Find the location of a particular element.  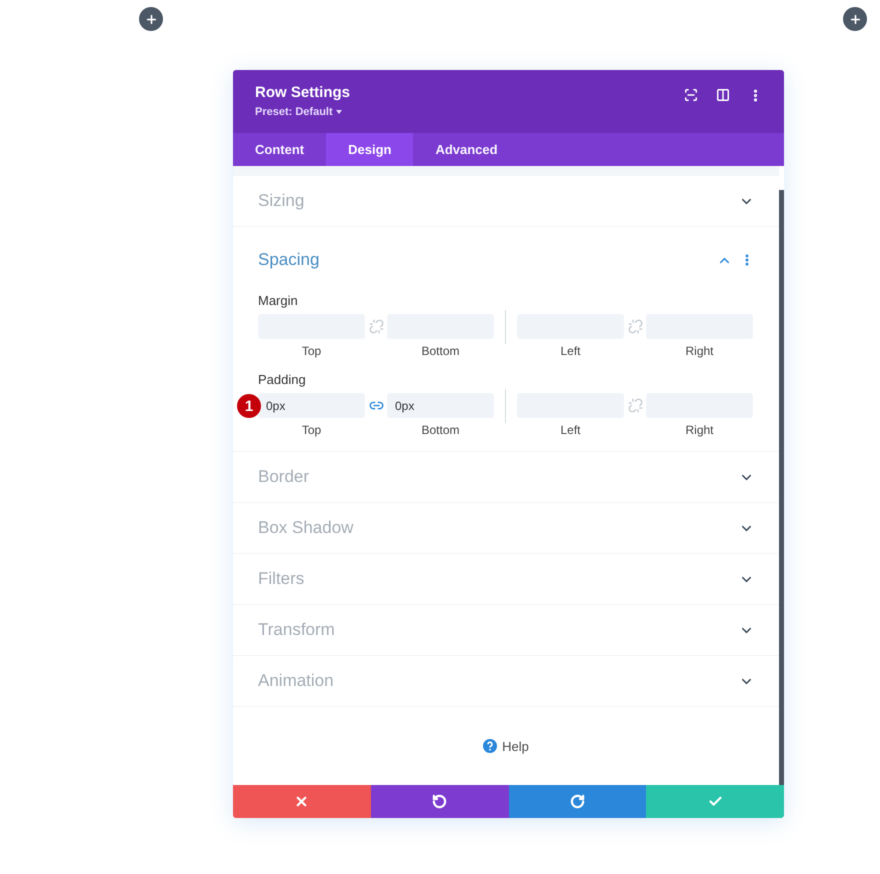

help-icon is located at coordinates (490, 746).